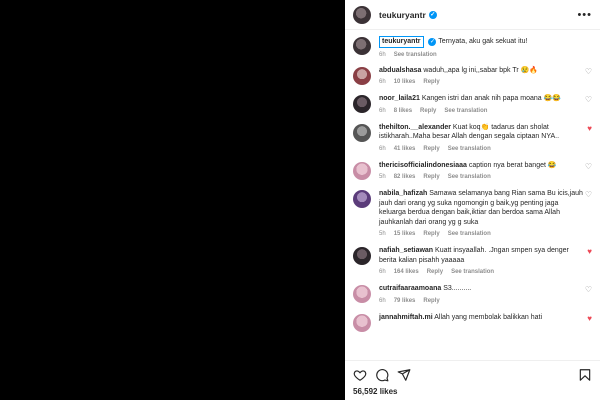  Describe the element at coordinates (362, 14) in the screenshot. I see `author-avatar` at that location.